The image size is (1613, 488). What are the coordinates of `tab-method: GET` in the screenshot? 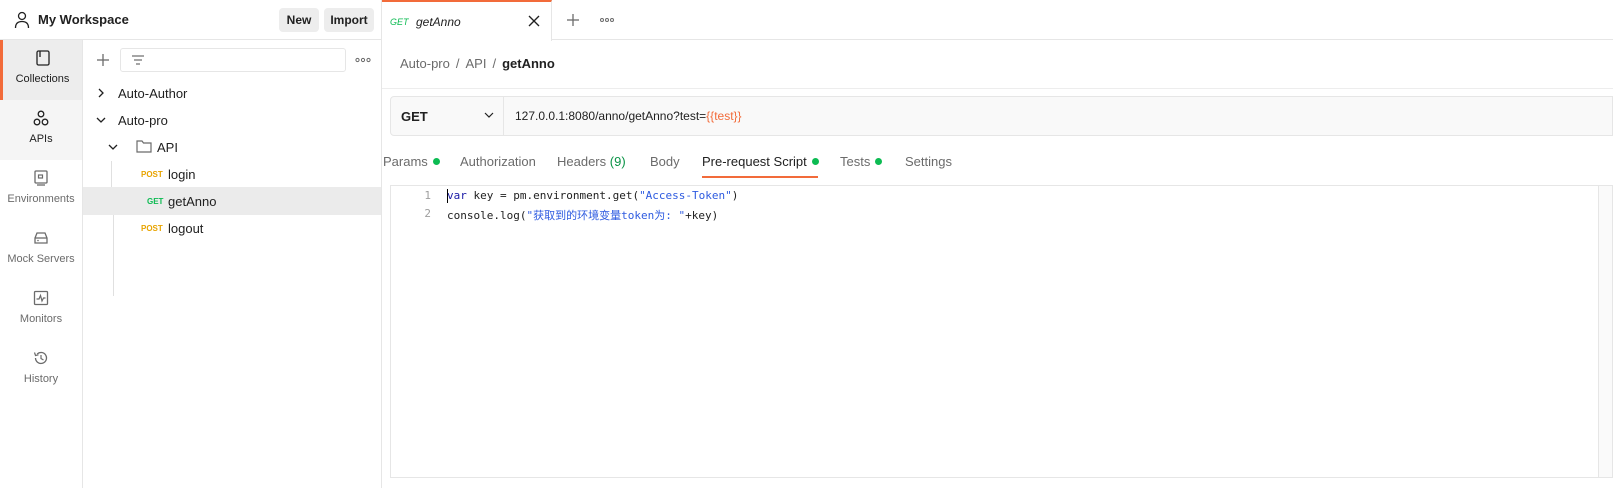 It's located at (399, 22).